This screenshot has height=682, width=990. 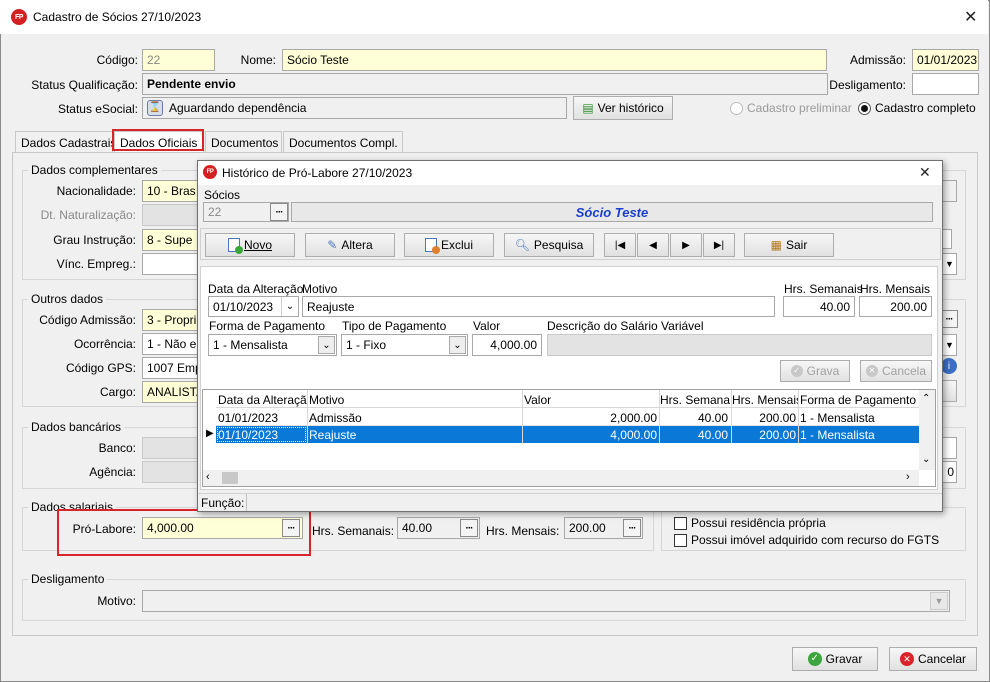 What do you see at coordinates (623, 108) in the screenshot?
I see `ver-historico-button: ▤ Ver histórico` at bounding box center [623, 108].